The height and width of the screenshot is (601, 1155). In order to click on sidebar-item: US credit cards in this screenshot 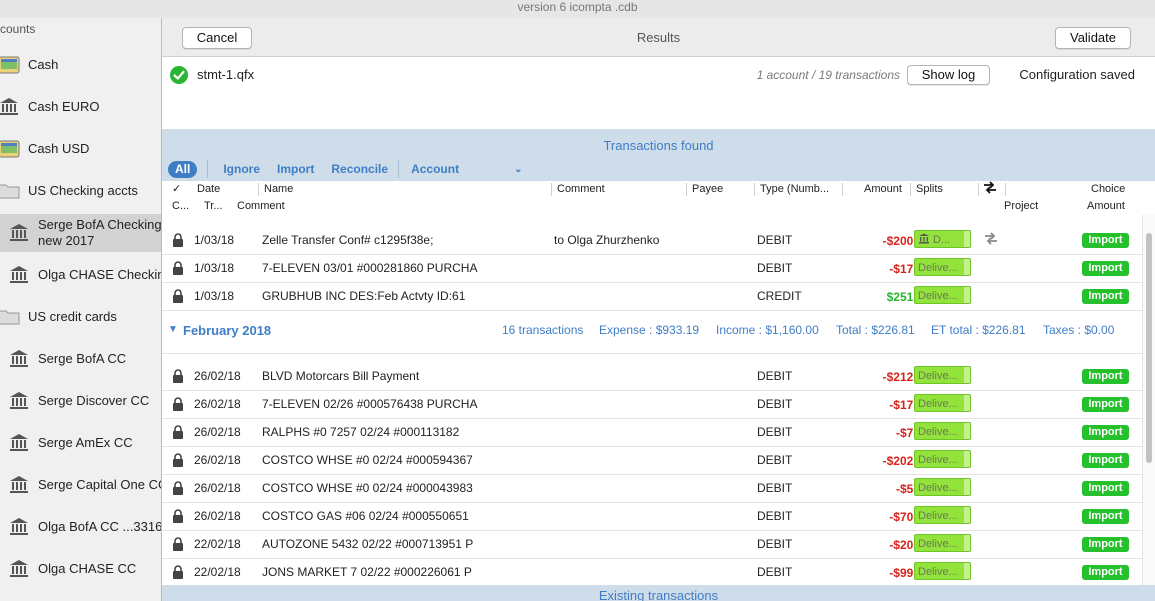, I will do `click(85, 317)`.